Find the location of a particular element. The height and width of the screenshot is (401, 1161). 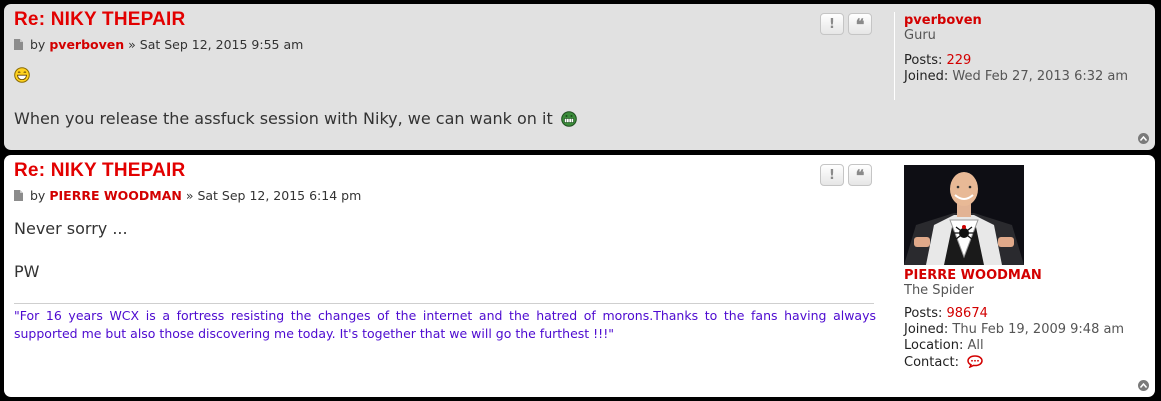

post-date: » Sat Sep 12, 2015 9:55 am is located at coordinates (216, 44).